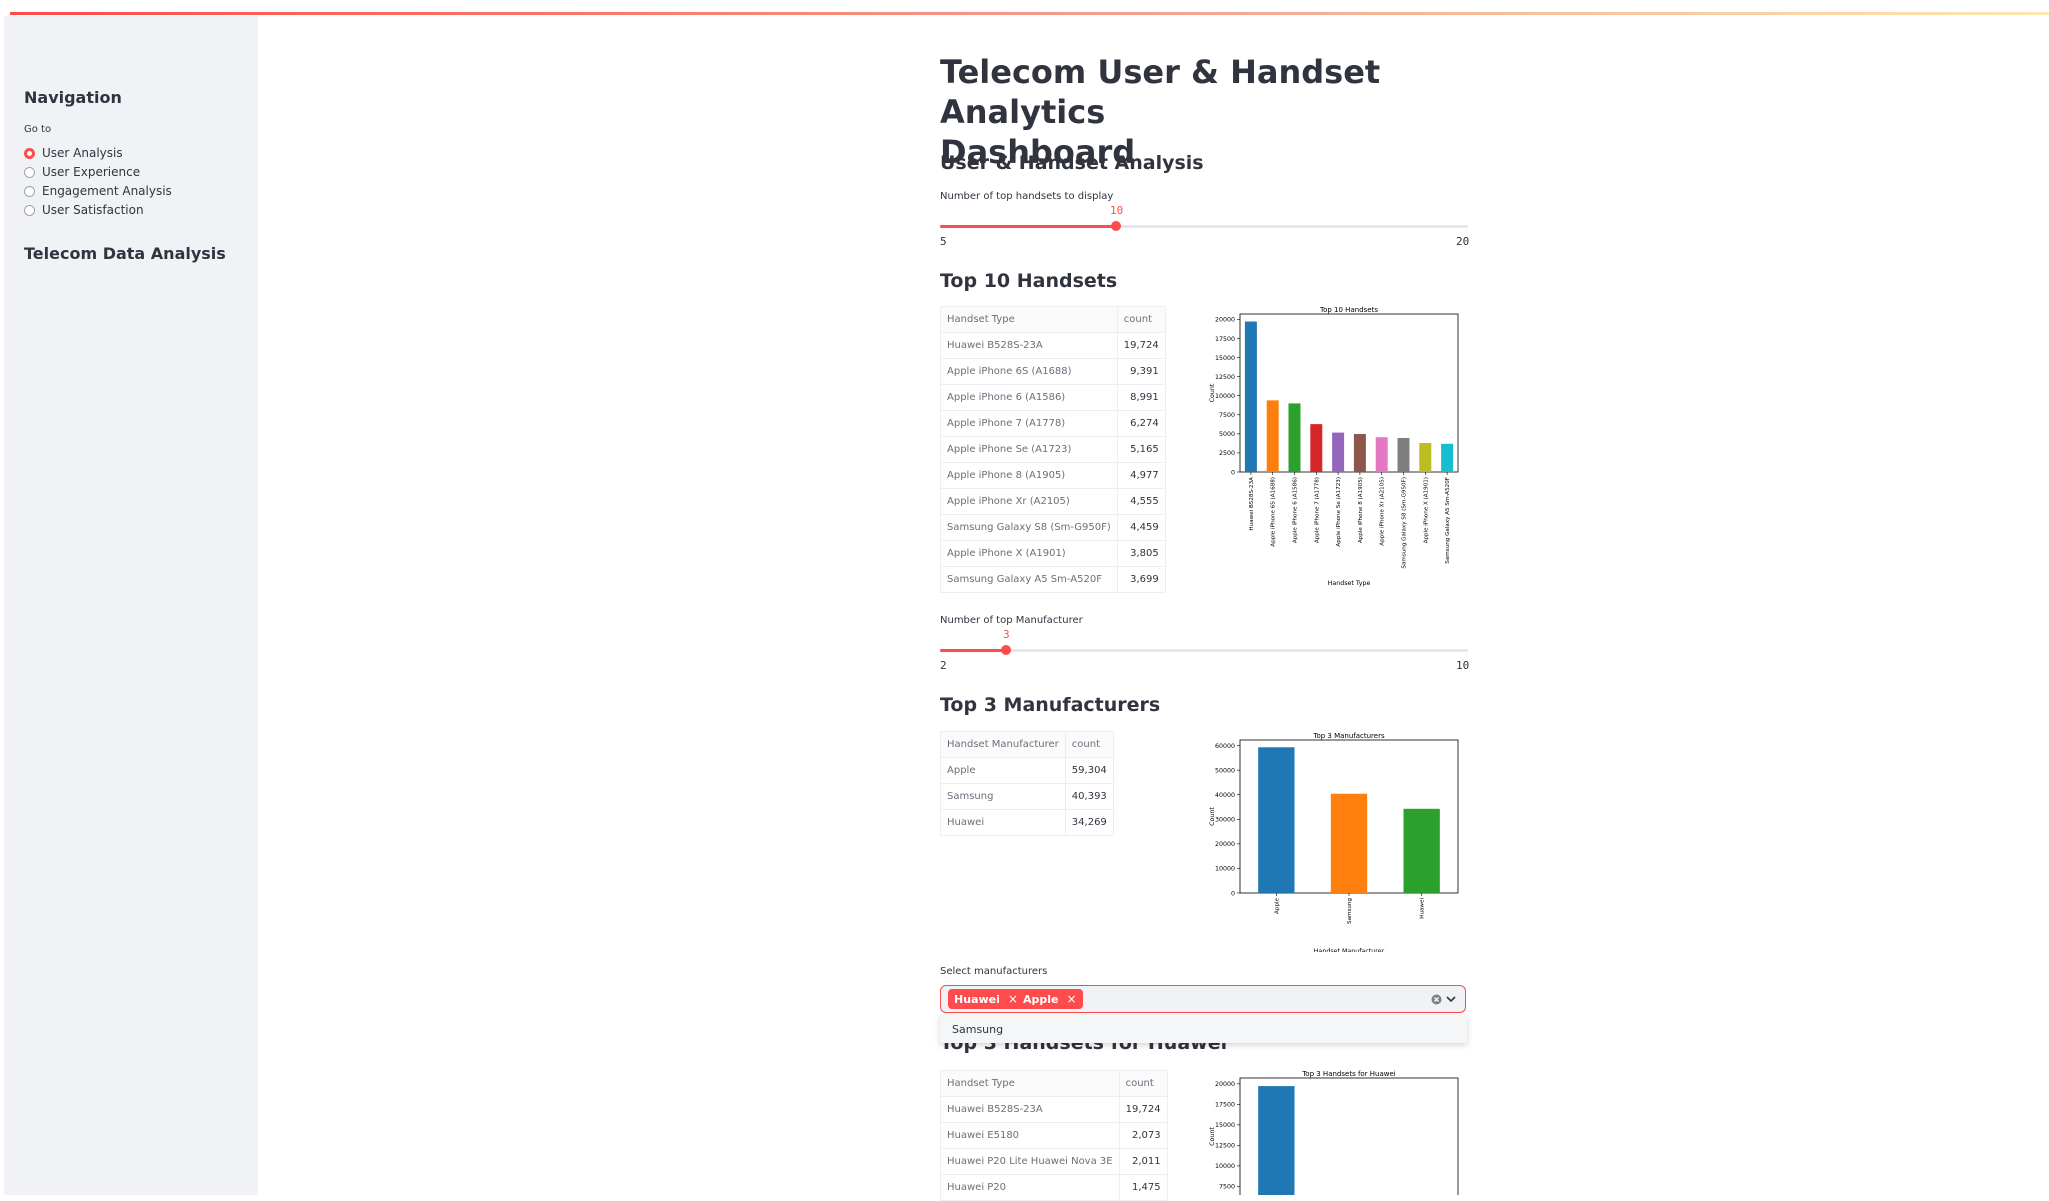 The image size is (2049, 1201). I want to click on table-cell: 3,805, so click(1141, 553).